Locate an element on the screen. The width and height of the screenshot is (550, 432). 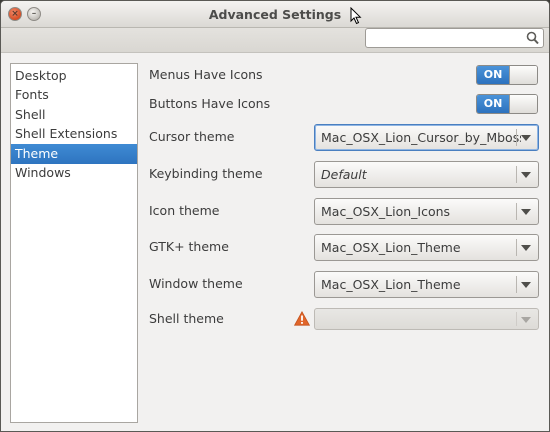
gtk-theme-value: Mac_OSX_Lion_Theme is located at coordinates (391, 247).